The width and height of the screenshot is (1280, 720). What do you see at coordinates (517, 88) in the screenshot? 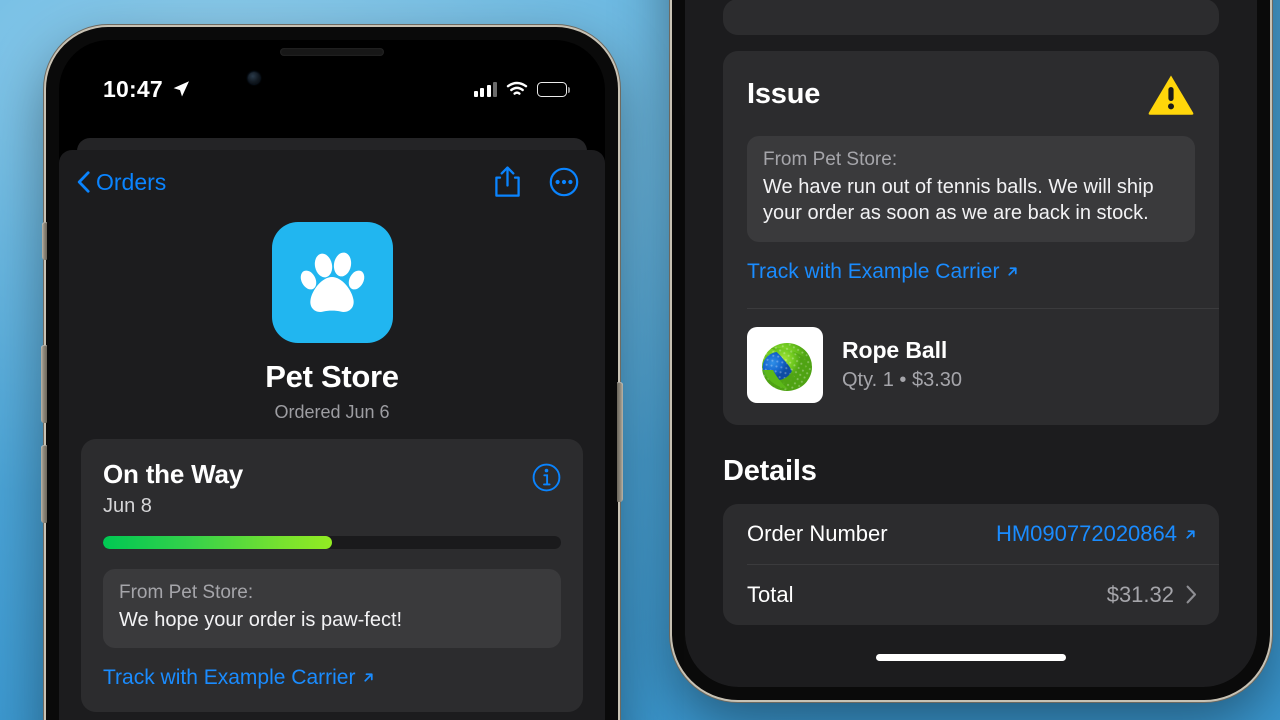
I see `wifi-icon` at bounding box center [517, 88].